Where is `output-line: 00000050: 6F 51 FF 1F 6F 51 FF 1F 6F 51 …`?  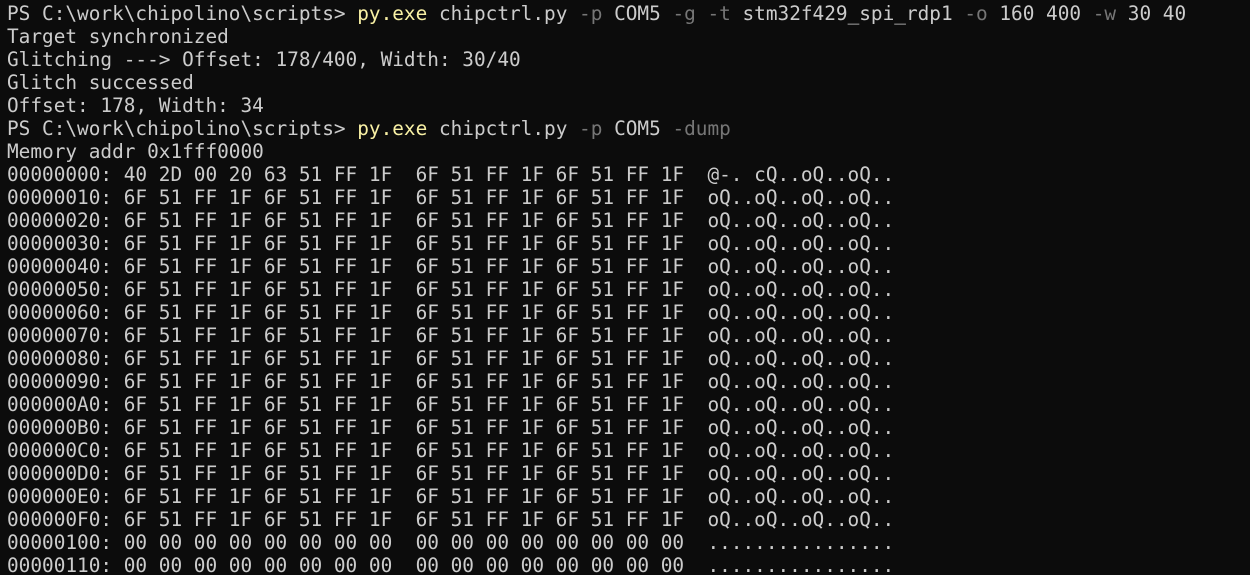 output-line: 00000050: 6F 51 FF 1F 6F 51 FF 1F 6F 51 … is located at coordinates (451, 289).